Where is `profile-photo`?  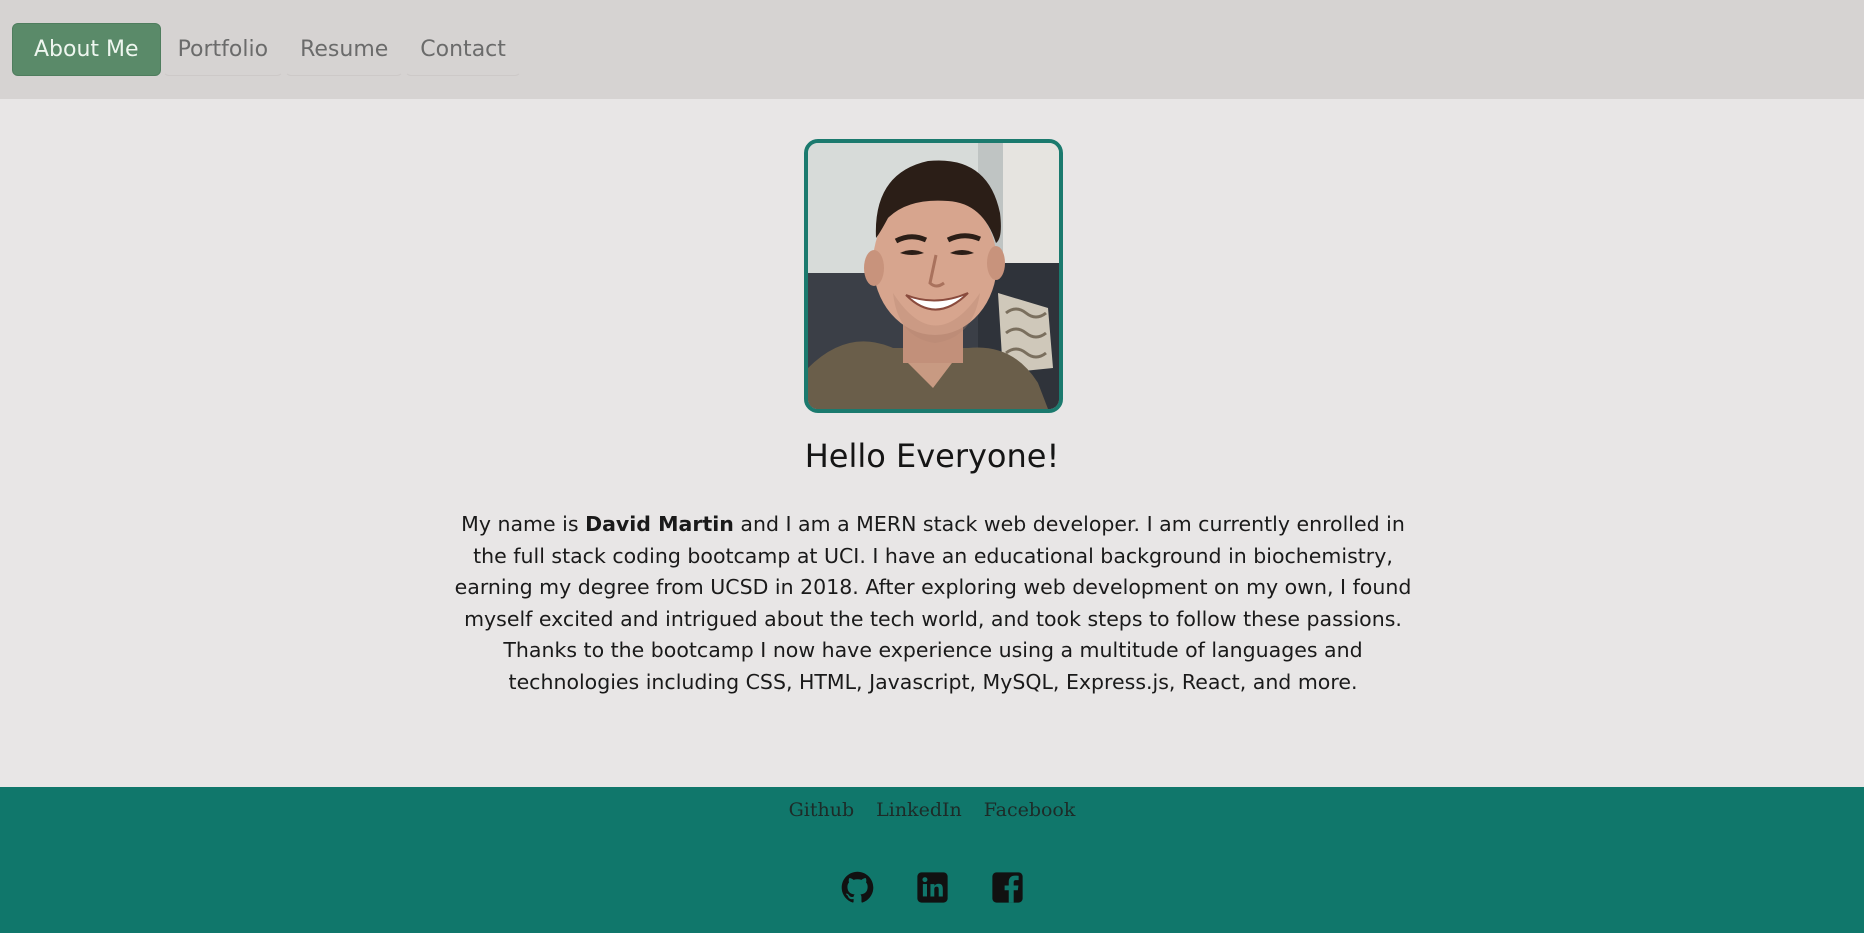 profile-photo is located at coordinates (933, 276).